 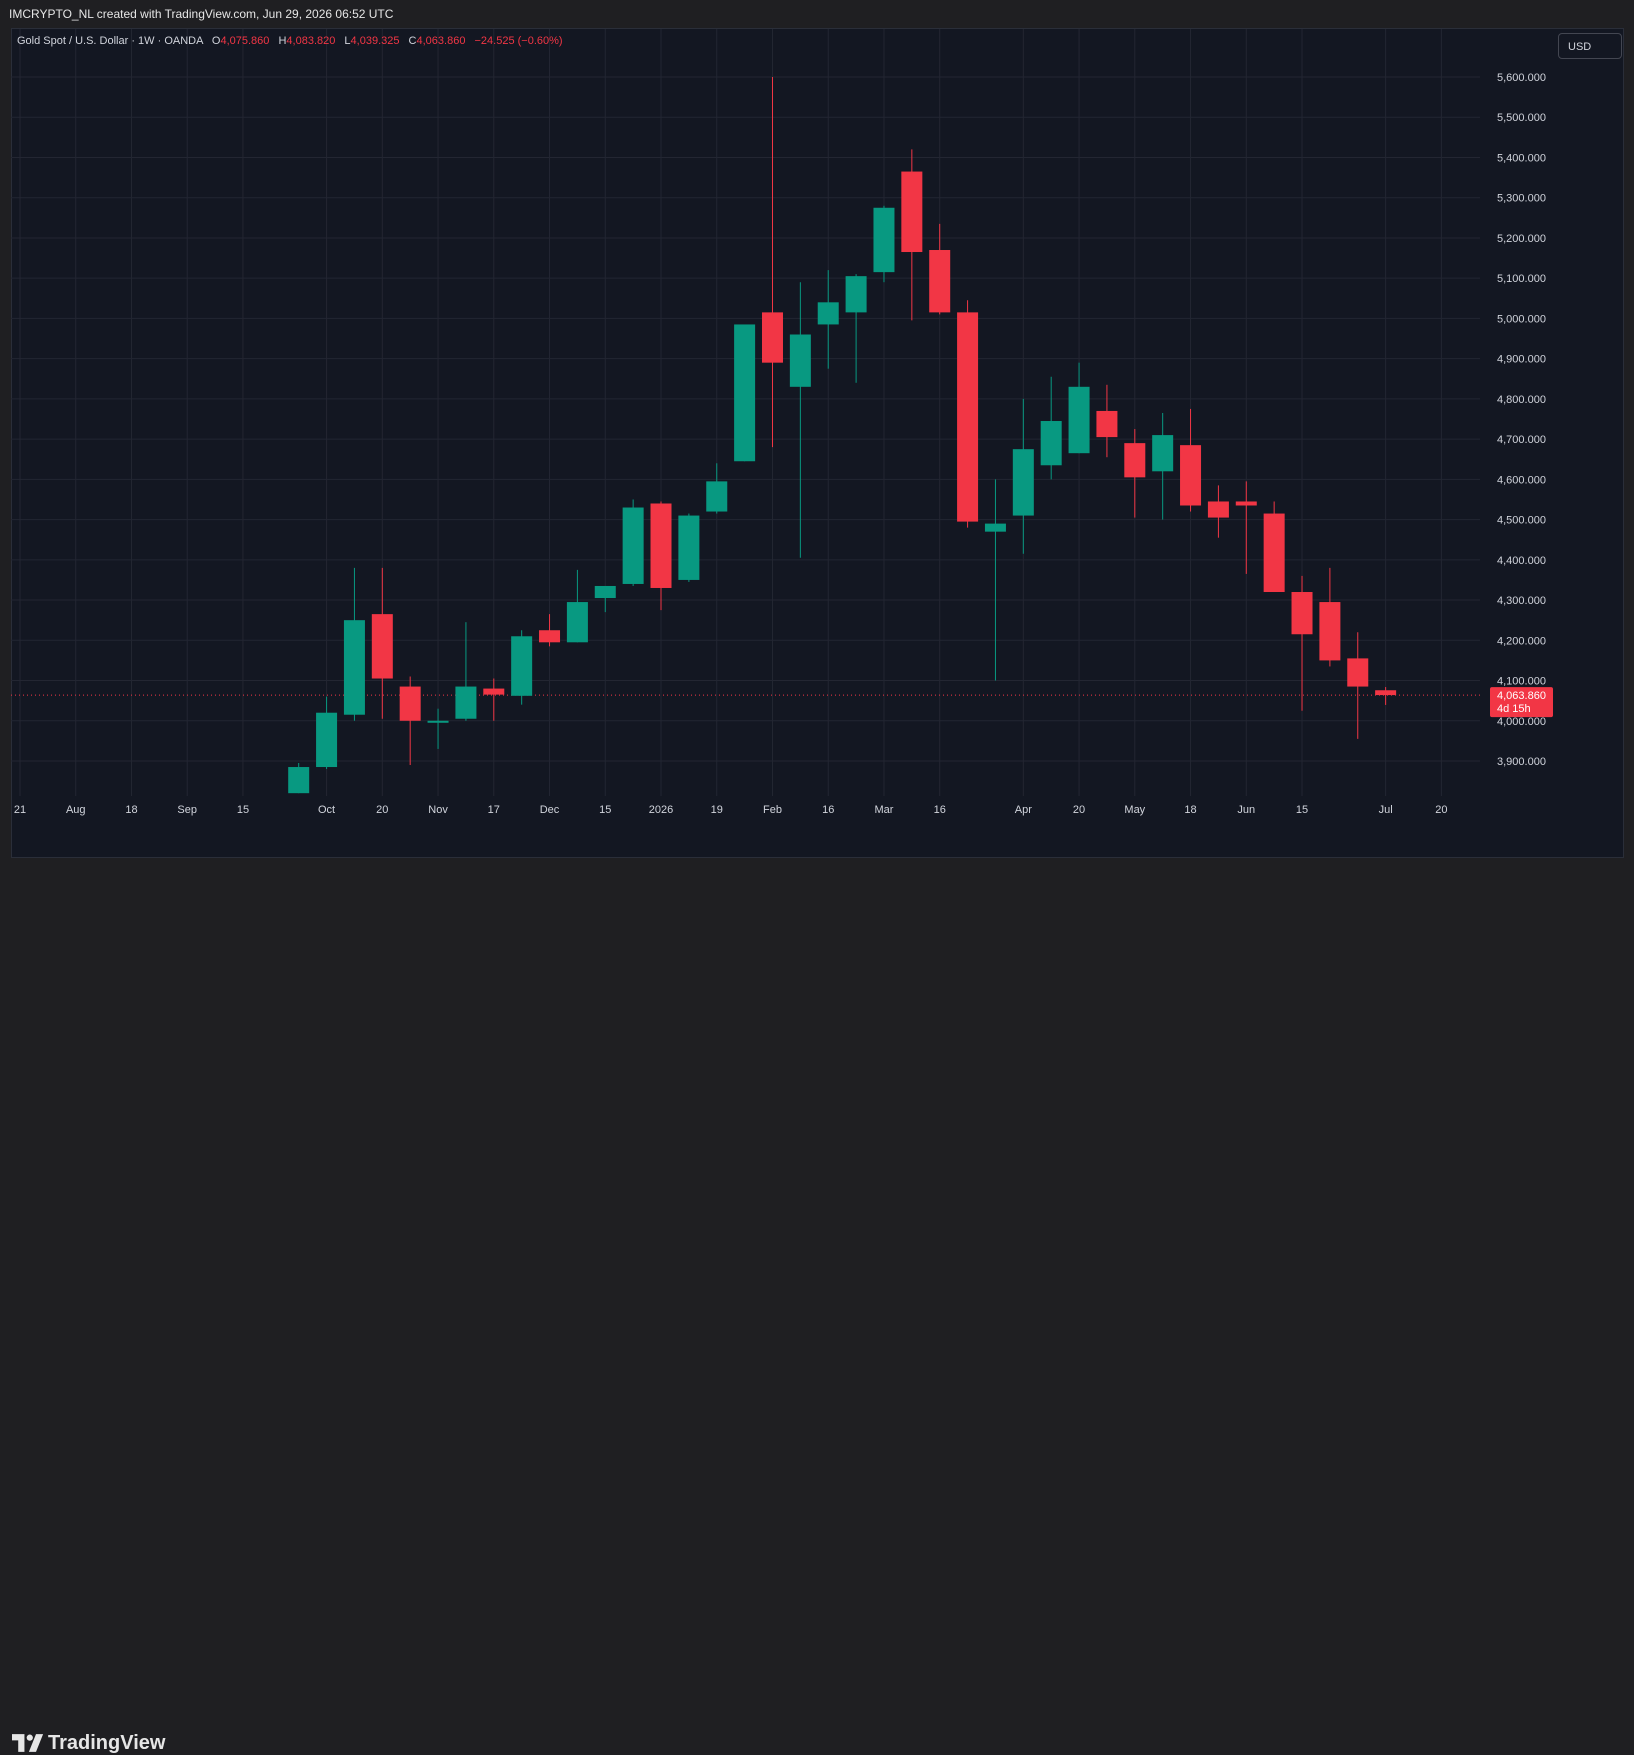 What do you see at coordinates (1023, 810) in the screenshot?
I see `time-tick-label: Apr` at bounding box center [1023, 810].